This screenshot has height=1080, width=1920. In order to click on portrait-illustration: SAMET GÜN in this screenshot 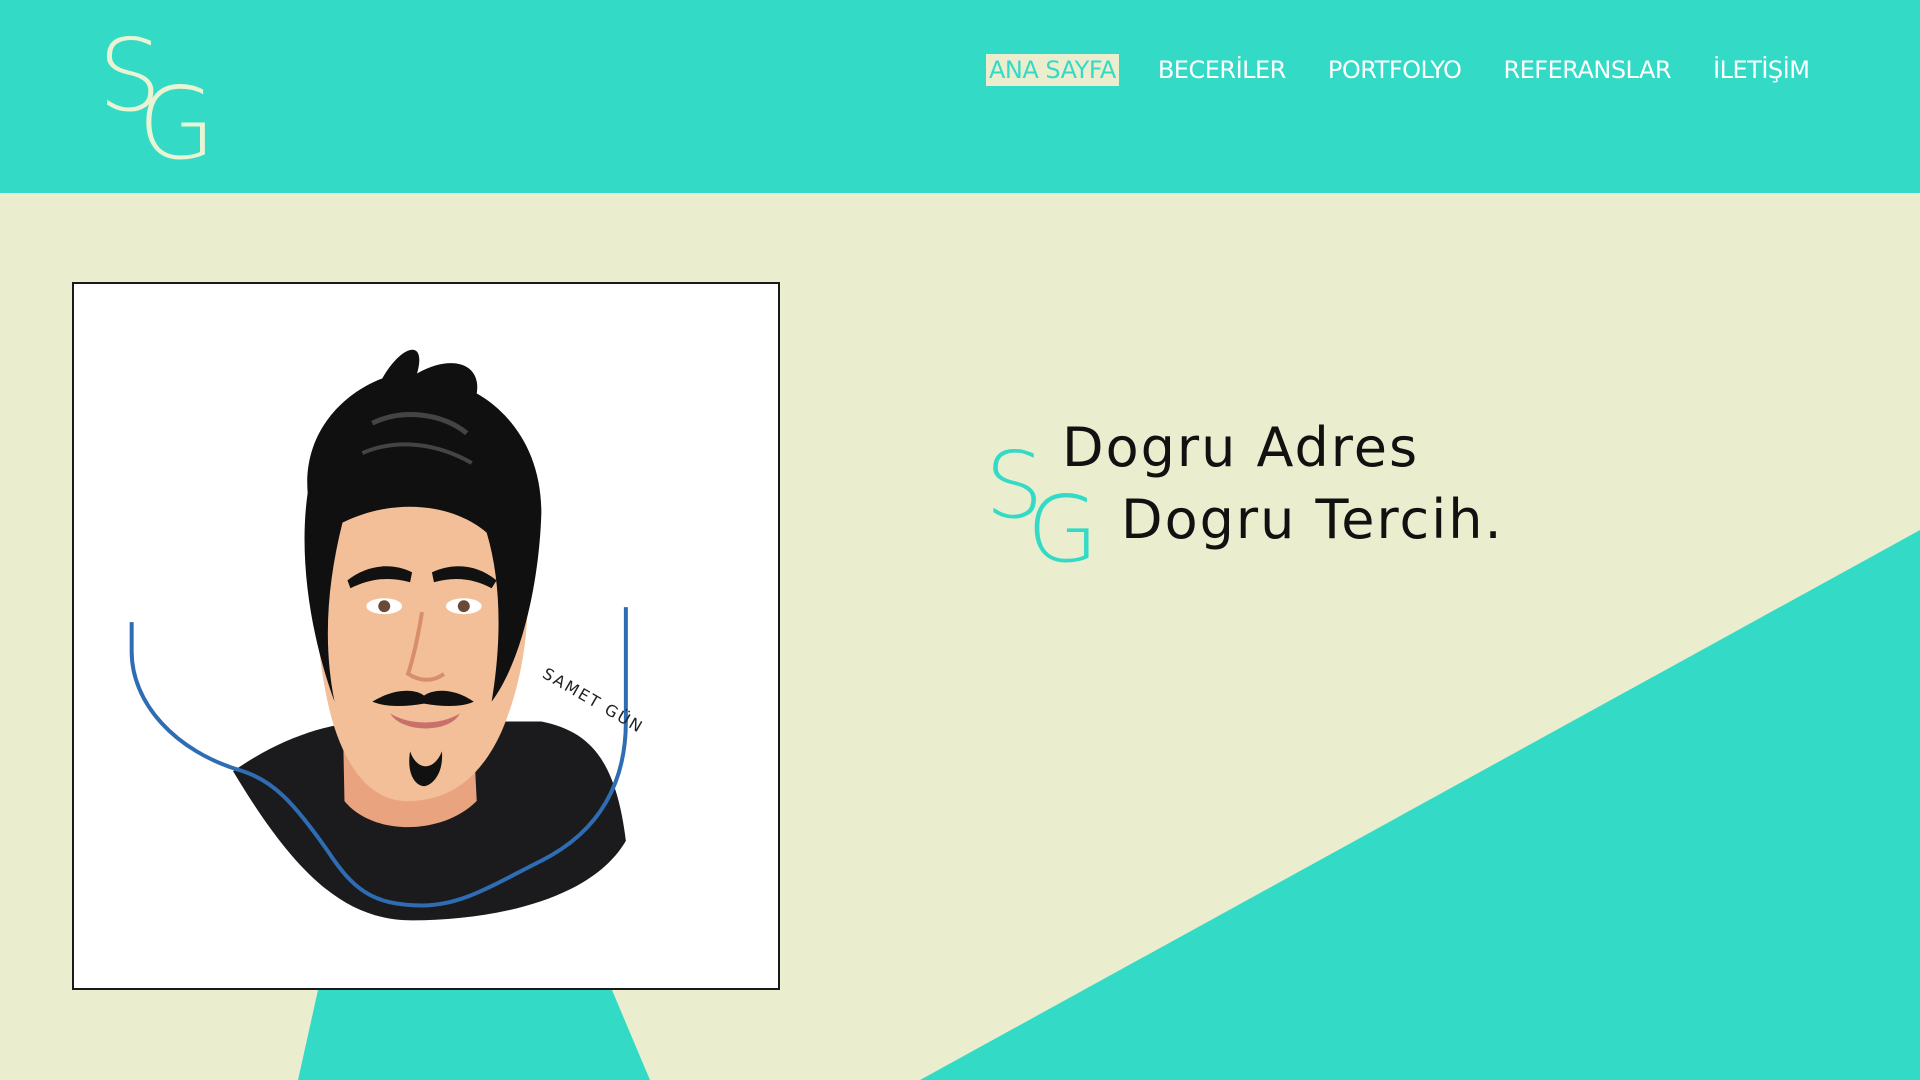, I will do `click(388, 635)`.